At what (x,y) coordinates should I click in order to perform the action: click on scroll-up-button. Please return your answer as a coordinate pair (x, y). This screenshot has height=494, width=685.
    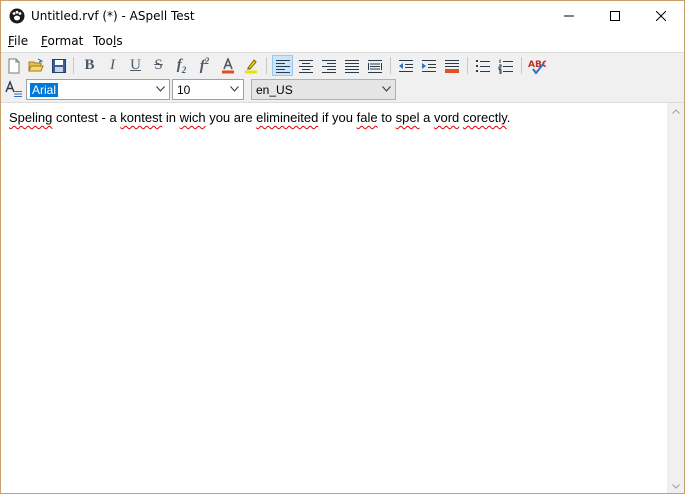
    Looking at the image, I should click on (675, 111).